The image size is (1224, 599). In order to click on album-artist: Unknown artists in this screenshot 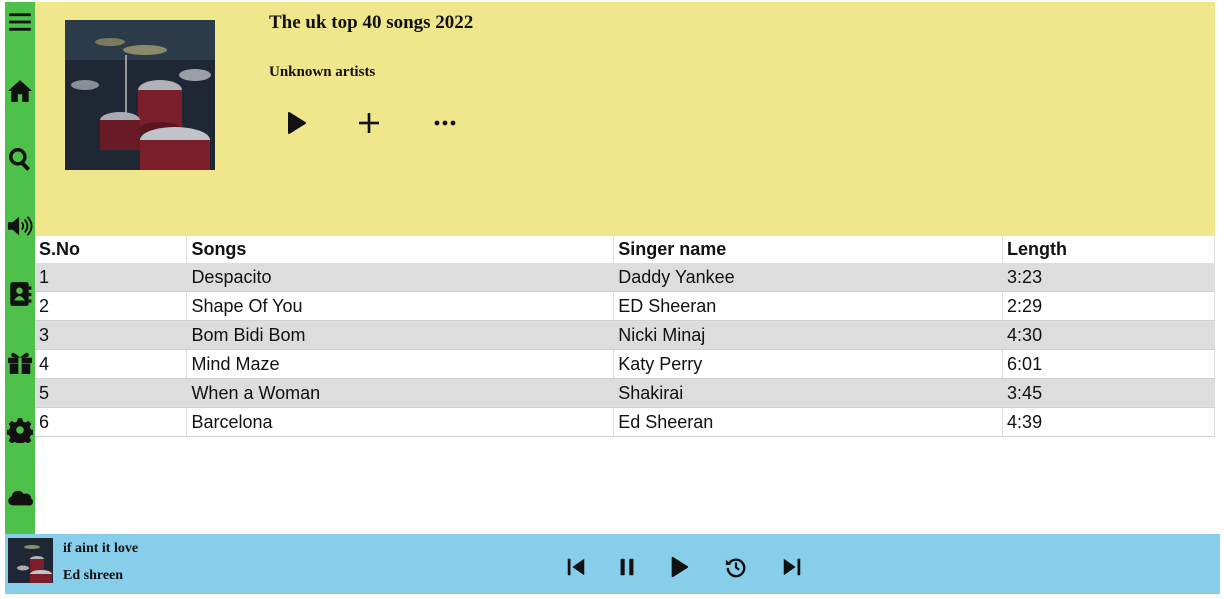, I will do `click(322, 72)`.